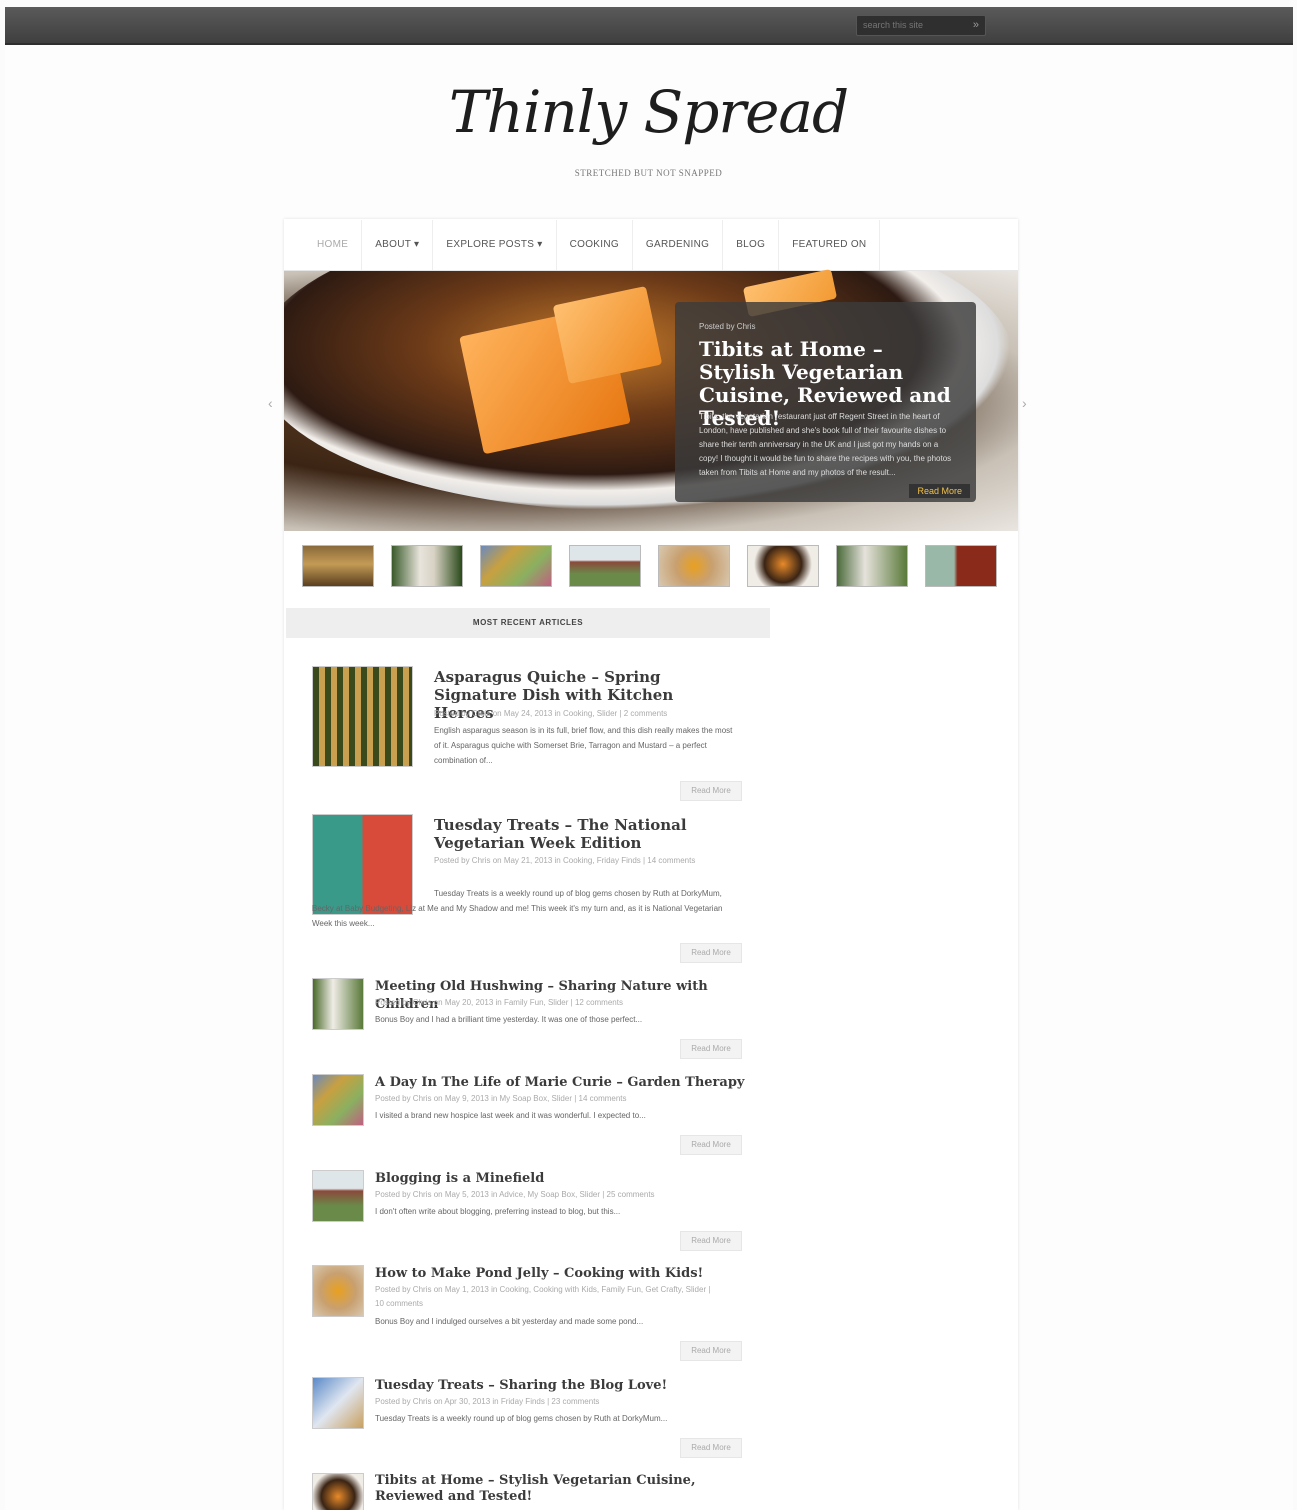  What do you see at coordinates (751, 245) in the screenshot?
I see `nav-blog: BLOG` at bounding box center [751, 245].